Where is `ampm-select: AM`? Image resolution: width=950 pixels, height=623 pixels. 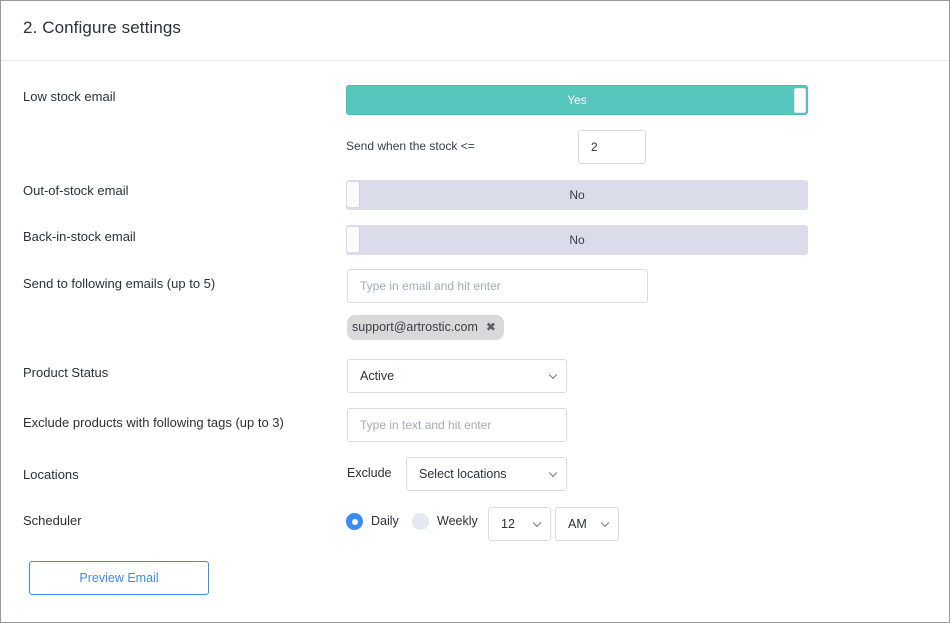 ampm-select: AM is located at coordinates (587, 524).